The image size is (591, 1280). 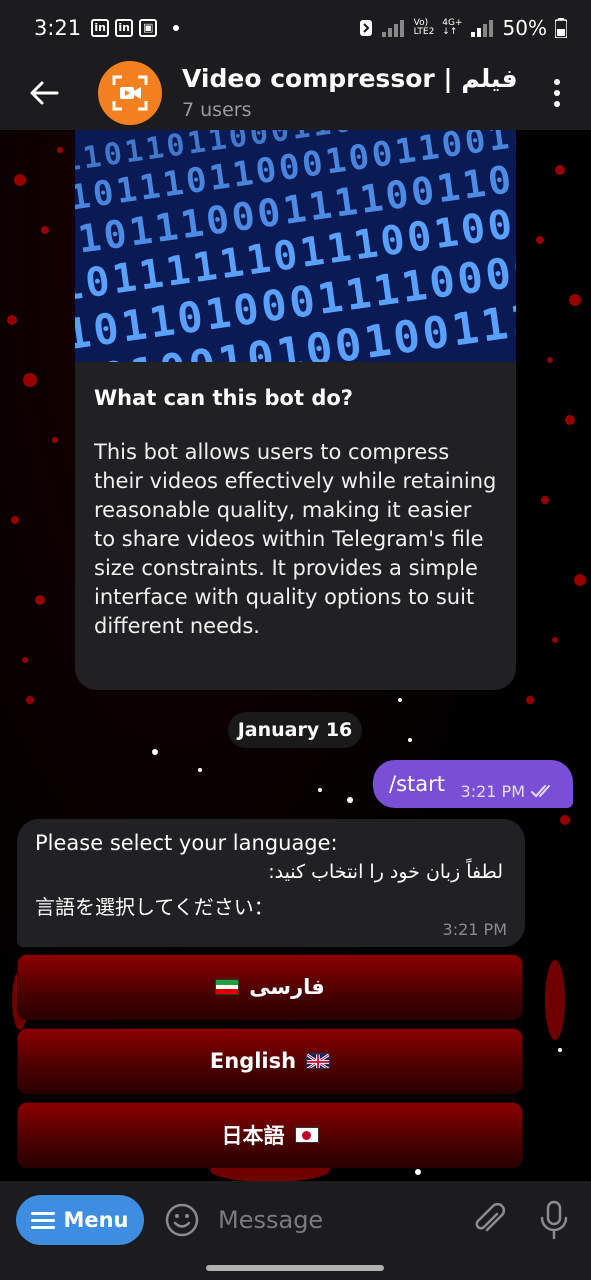 I want to click on chat-header: Video compressor | فشرده فیلم 7 users, so click(x=295, y=92).